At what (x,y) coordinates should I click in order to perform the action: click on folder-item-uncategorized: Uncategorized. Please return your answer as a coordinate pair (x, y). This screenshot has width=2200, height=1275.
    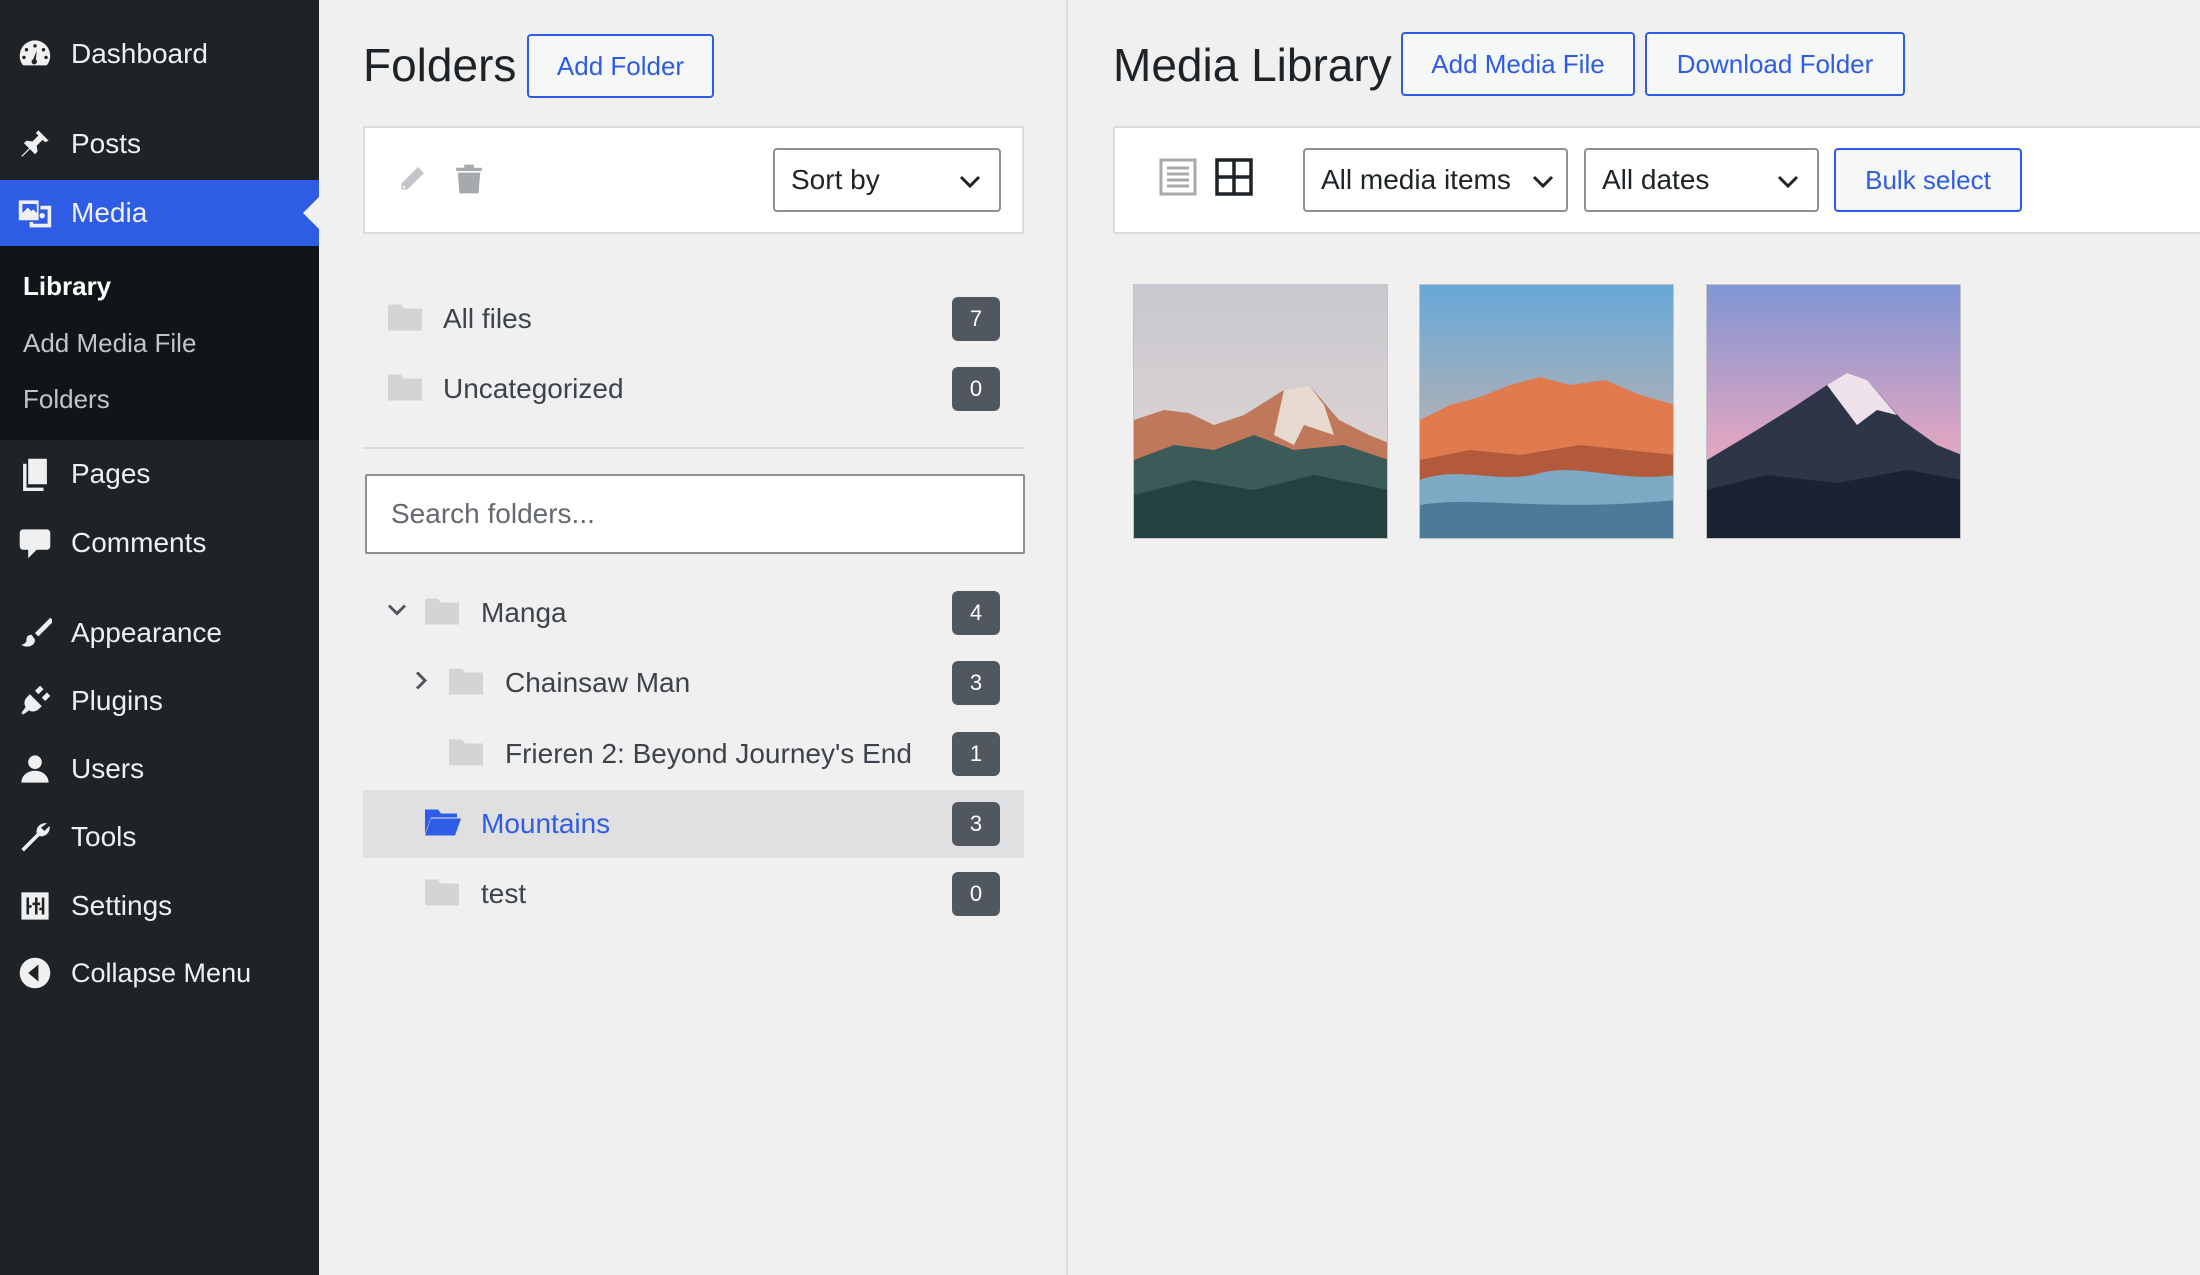
    Looking at the image, I should click on (693, 389).